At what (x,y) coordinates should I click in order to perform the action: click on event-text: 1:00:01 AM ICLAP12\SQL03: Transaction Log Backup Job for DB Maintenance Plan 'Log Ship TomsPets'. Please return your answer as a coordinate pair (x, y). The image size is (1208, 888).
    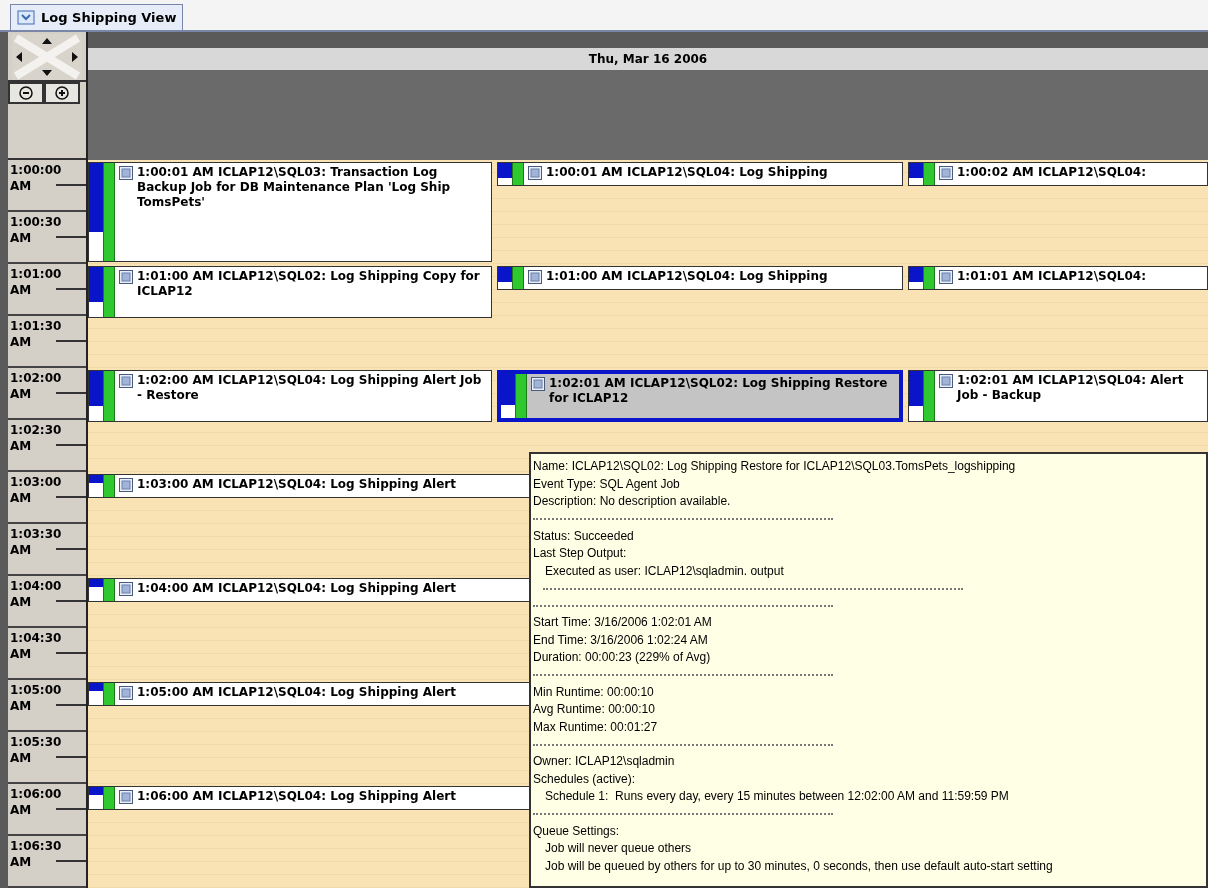
    Looking at the image, I should click on (294, 188).